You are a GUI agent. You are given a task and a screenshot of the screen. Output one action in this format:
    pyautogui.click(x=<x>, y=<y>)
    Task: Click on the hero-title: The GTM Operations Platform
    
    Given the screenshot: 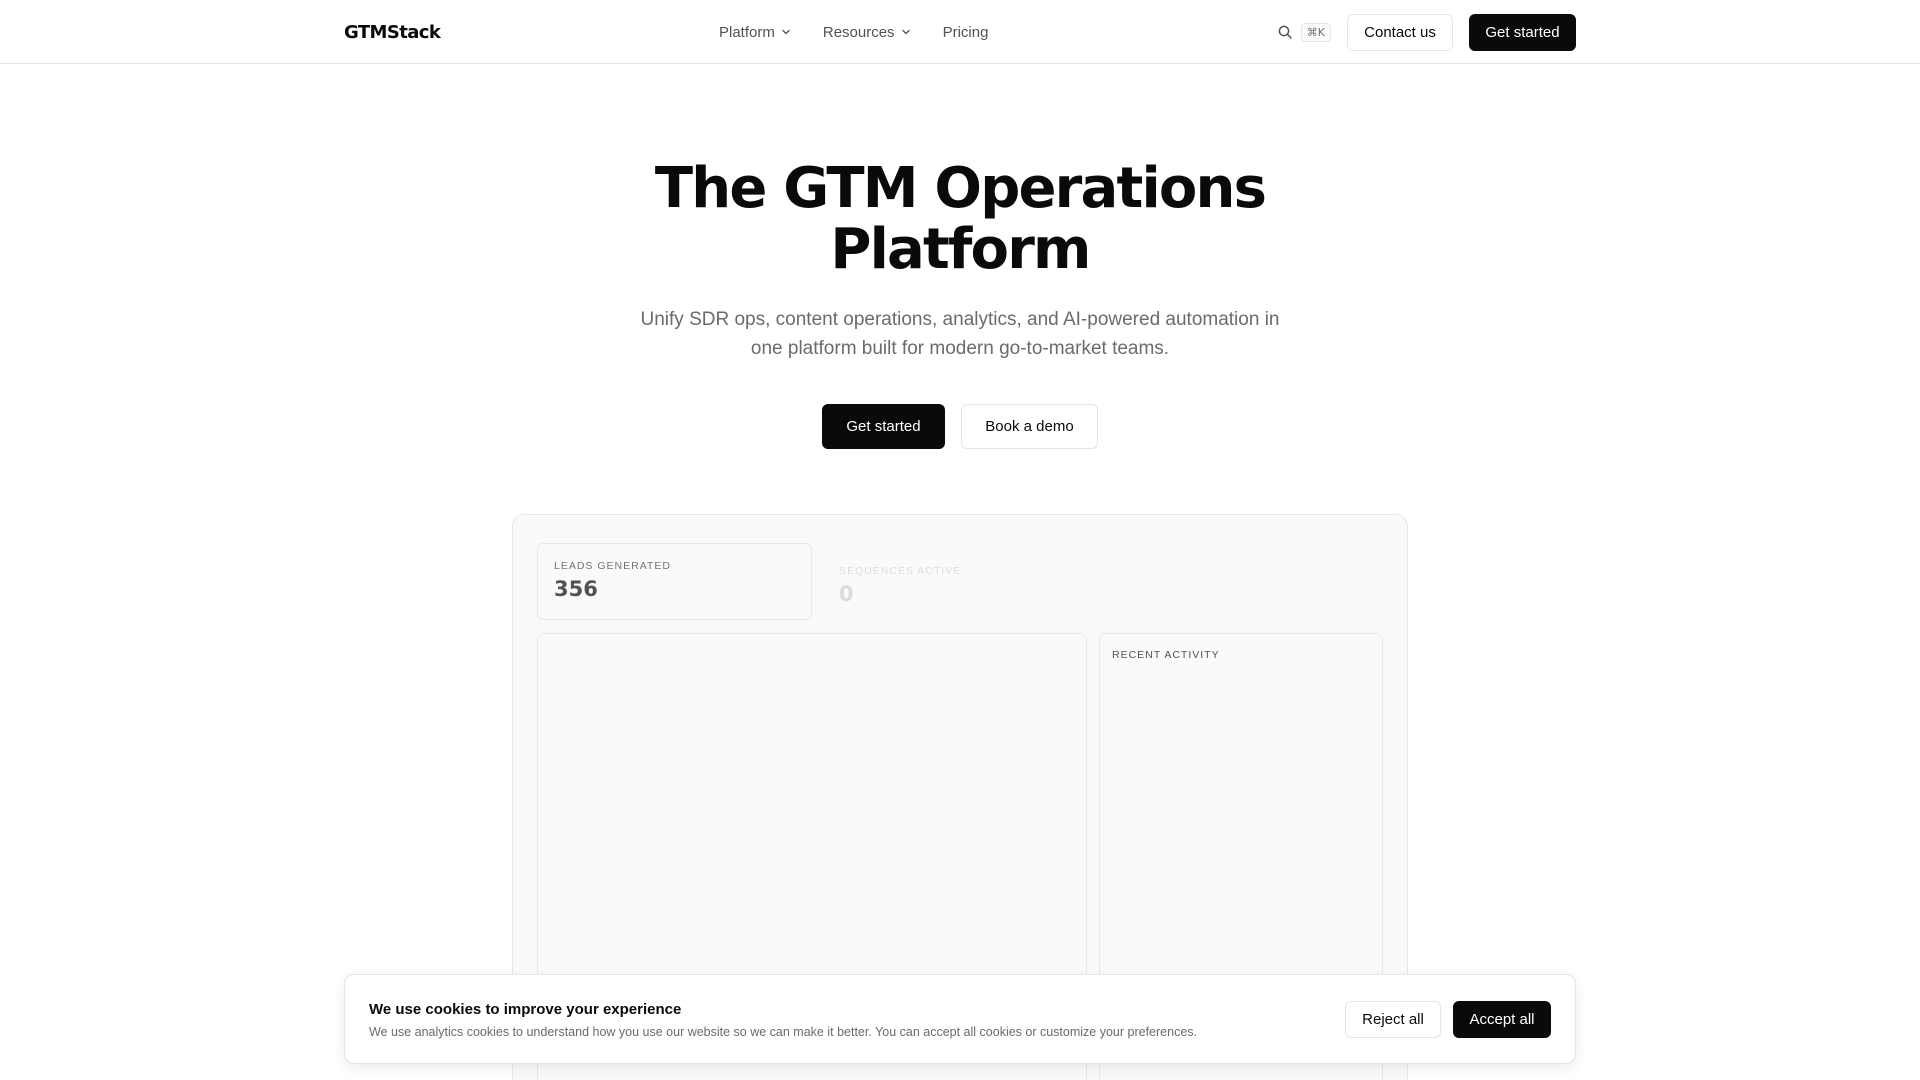 What is the action you would take?
    pyautogui.click(x=960, y=219)
    